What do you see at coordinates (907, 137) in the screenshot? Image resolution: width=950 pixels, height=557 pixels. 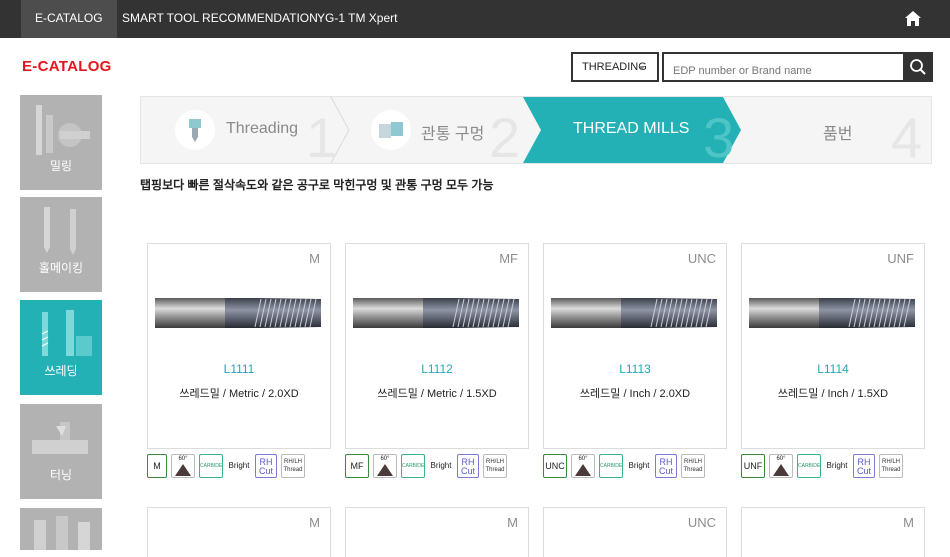 I see `step-number: 4` at bounding box center [907, 137].